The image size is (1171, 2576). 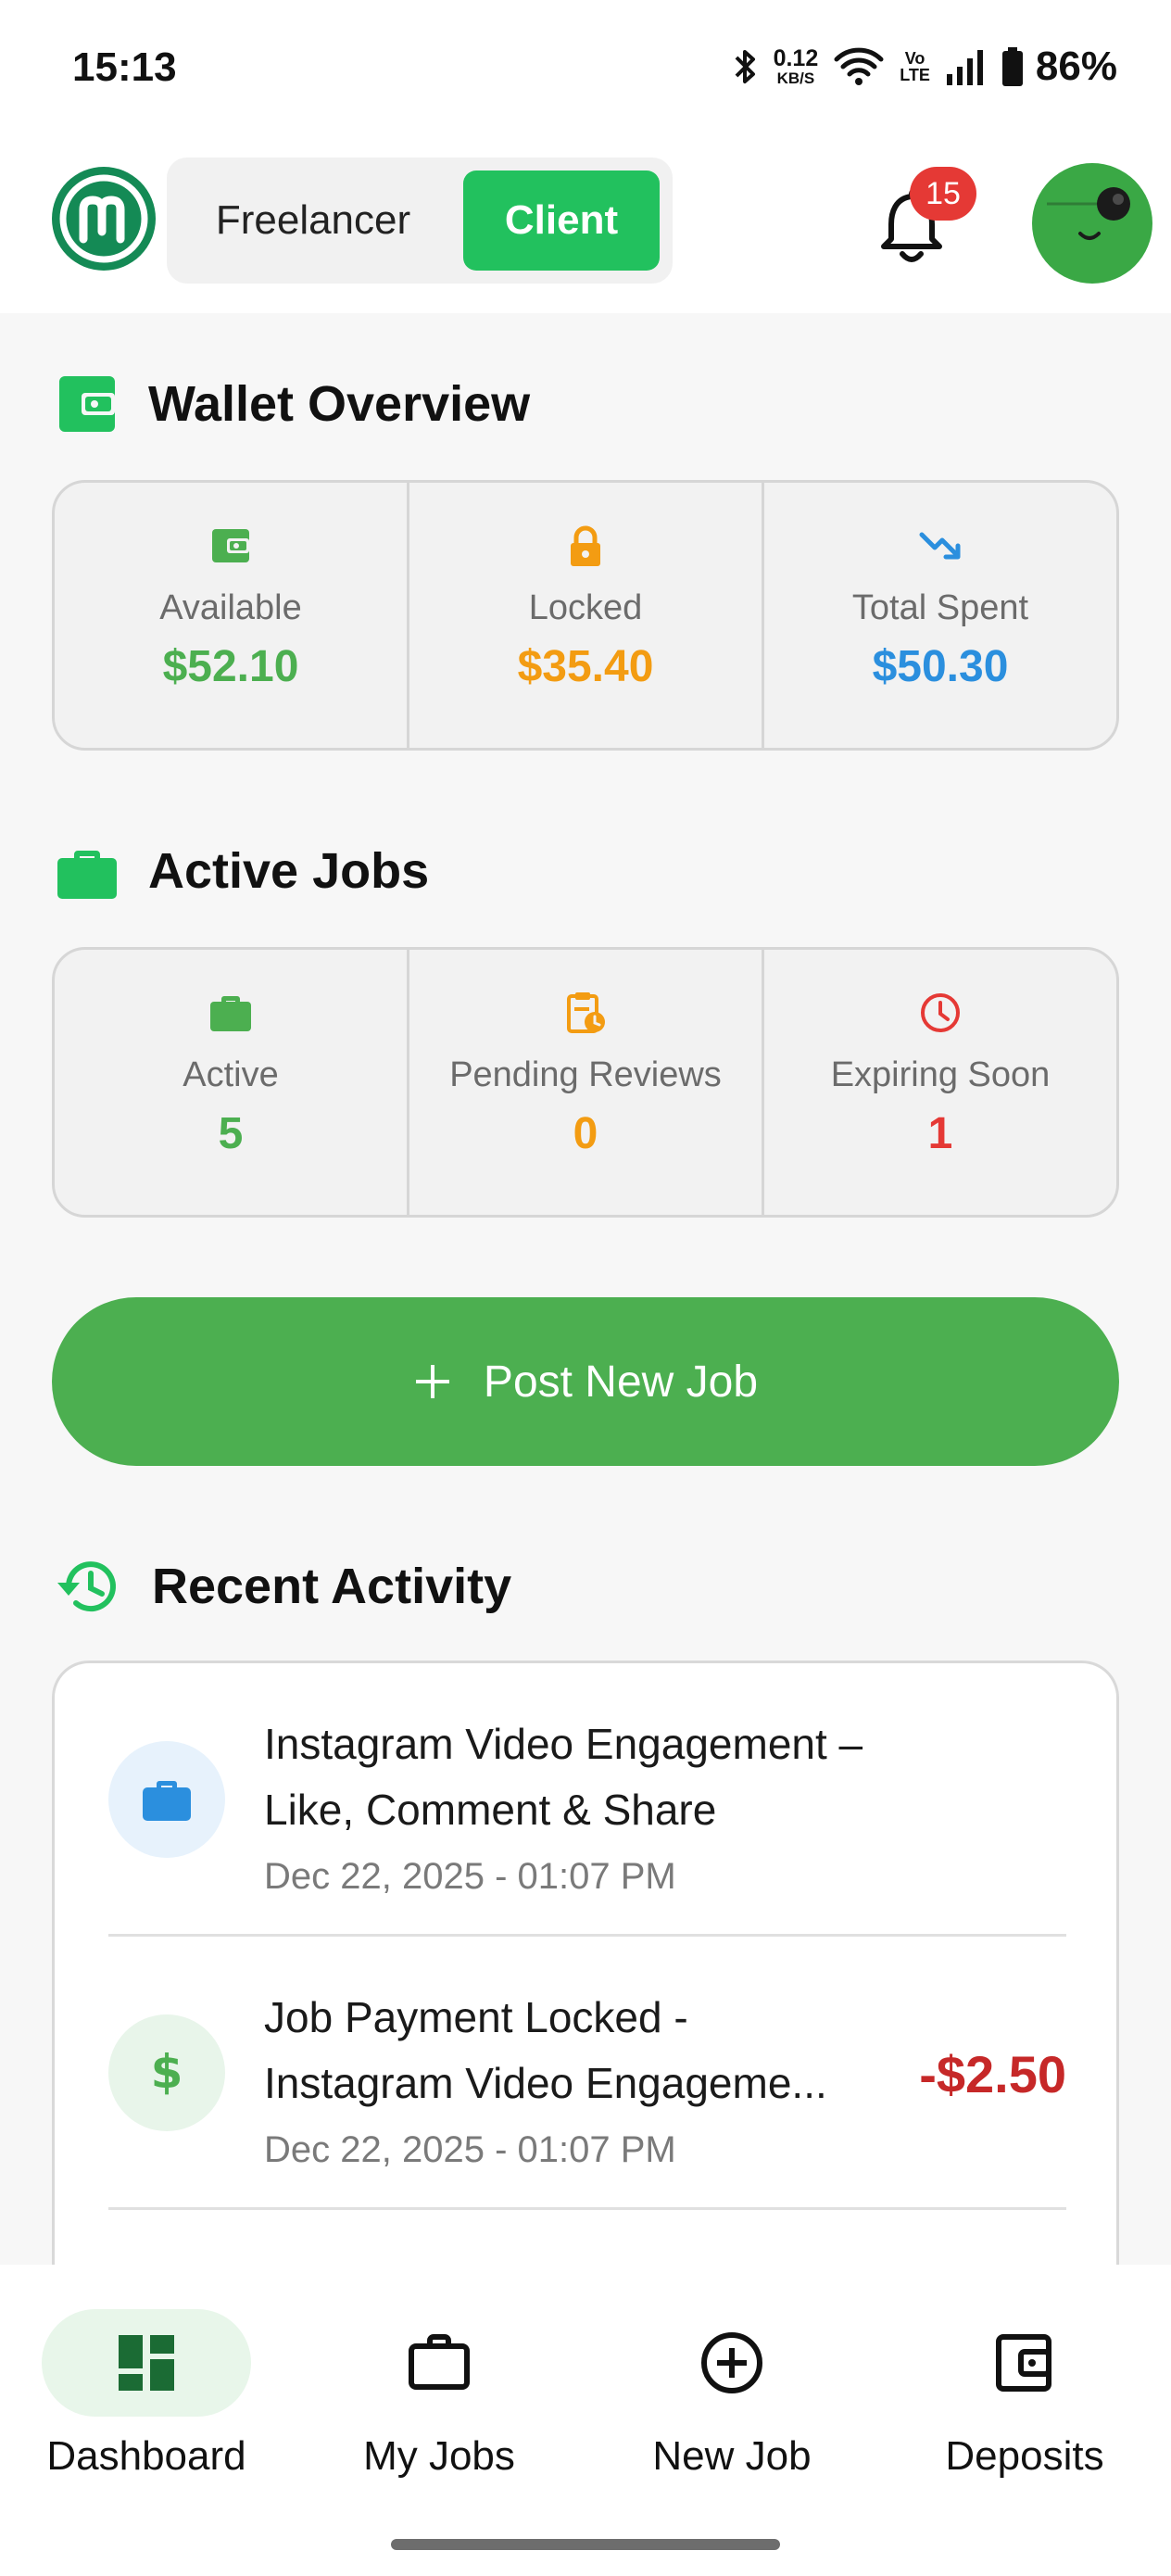 What do you see at coordinates (439, 2456) in the screenshot?
I see `nav-label: My Jobs` at bounding box center [439, 2456].